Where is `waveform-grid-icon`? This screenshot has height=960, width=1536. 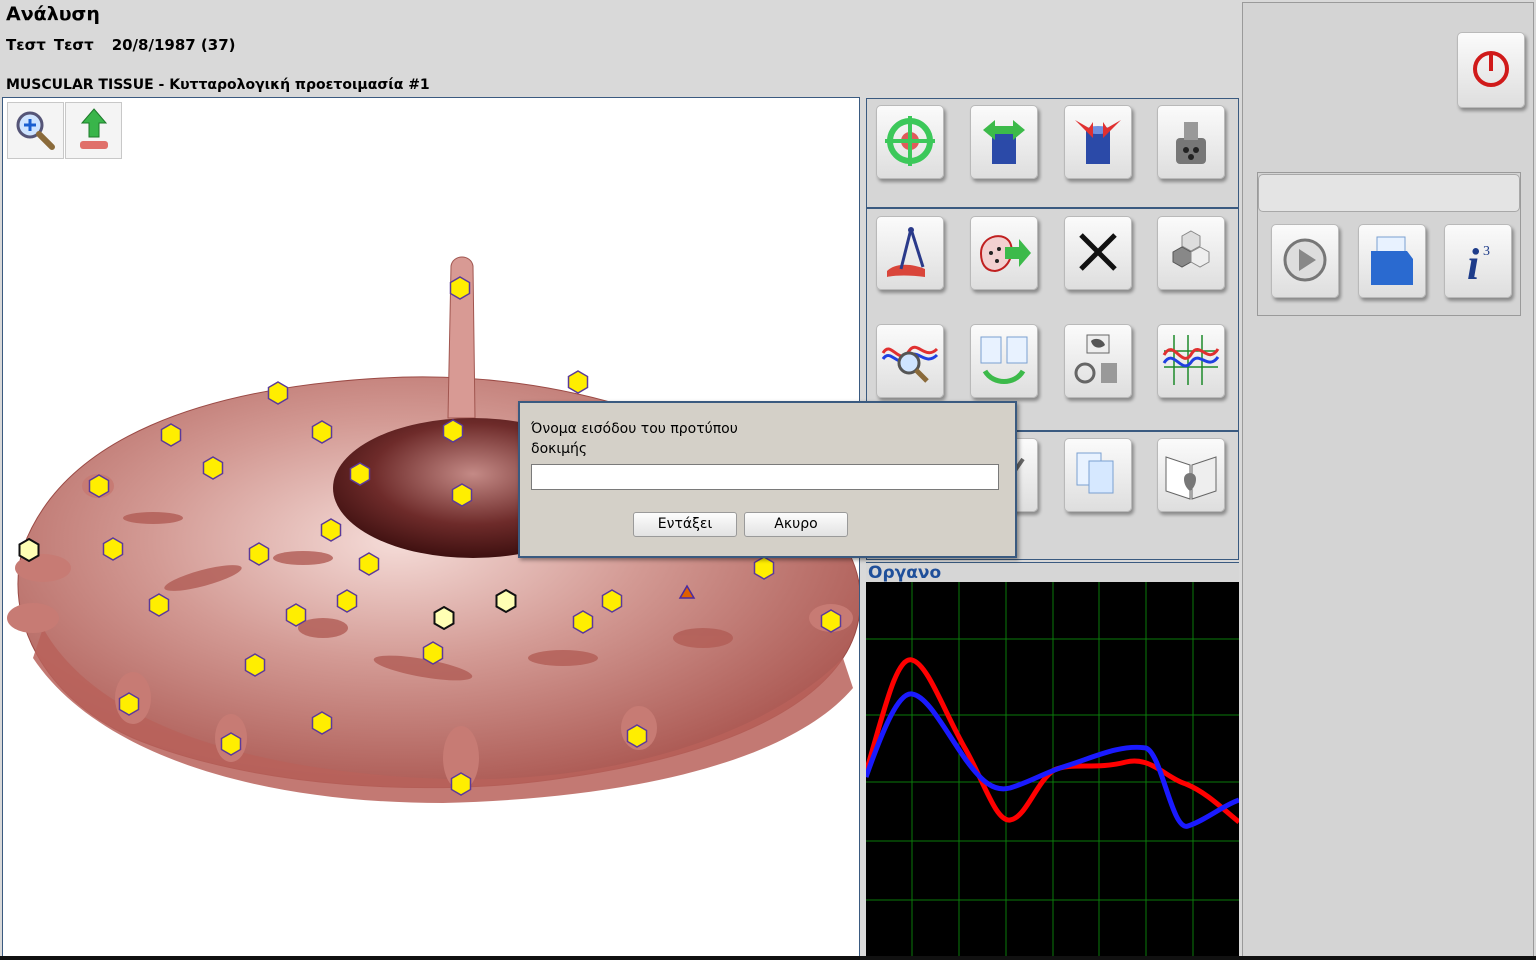 waveform-grid-icon is located at coordinates (1191, 360).